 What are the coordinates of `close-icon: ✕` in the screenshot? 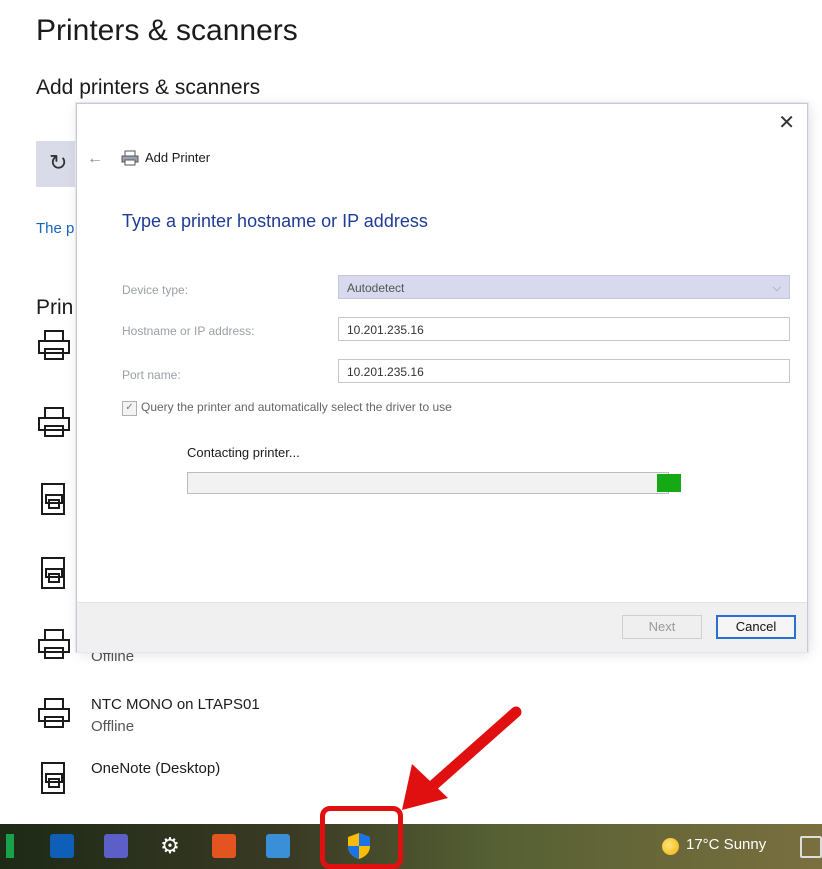 It's located at (786, 122).